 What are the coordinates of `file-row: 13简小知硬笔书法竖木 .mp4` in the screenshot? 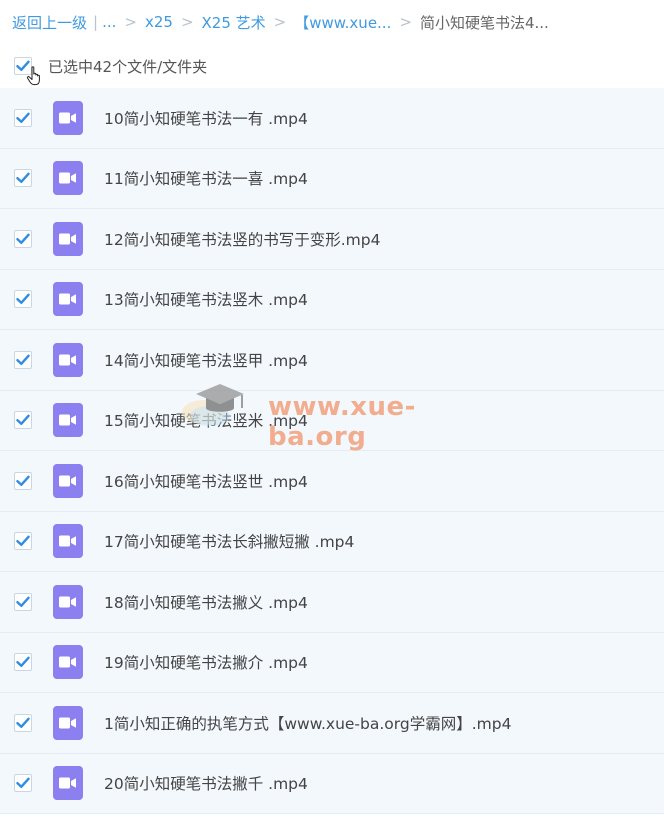 It's located at (332, 299).